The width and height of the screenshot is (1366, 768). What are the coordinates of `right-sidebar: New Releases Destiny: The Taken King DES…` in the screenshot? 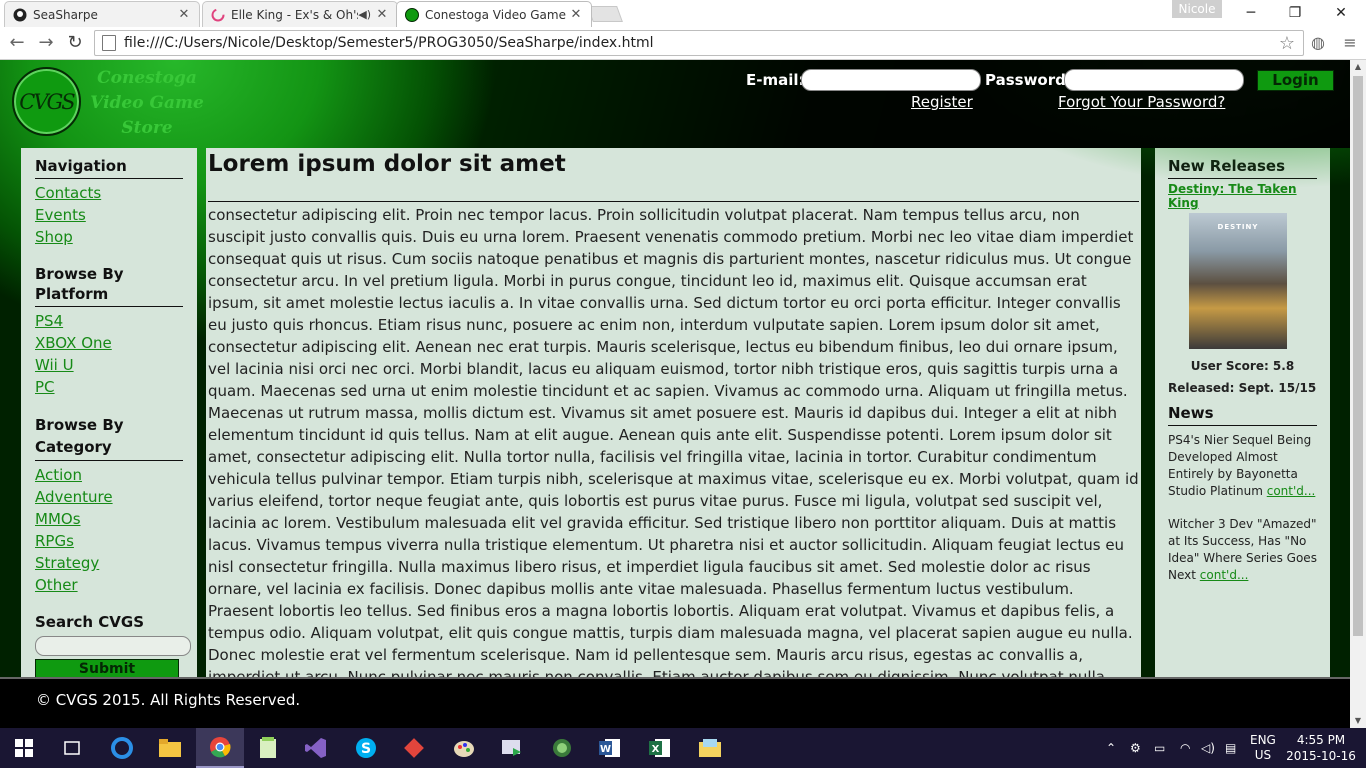 It's located at (1242, 438).